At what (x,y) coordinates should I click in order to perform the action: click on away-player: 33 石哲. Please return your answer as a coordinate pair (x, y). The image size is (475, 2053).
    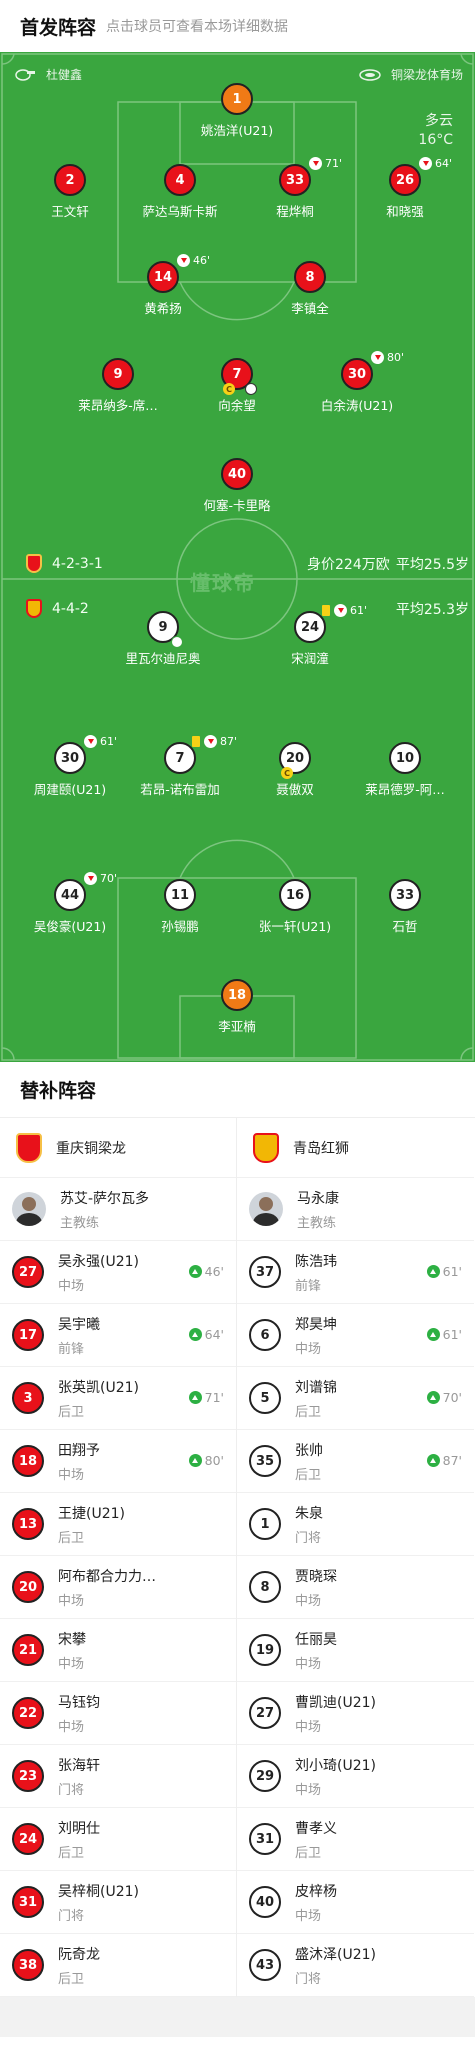
    Looking at the image, I should click on (405, 907).